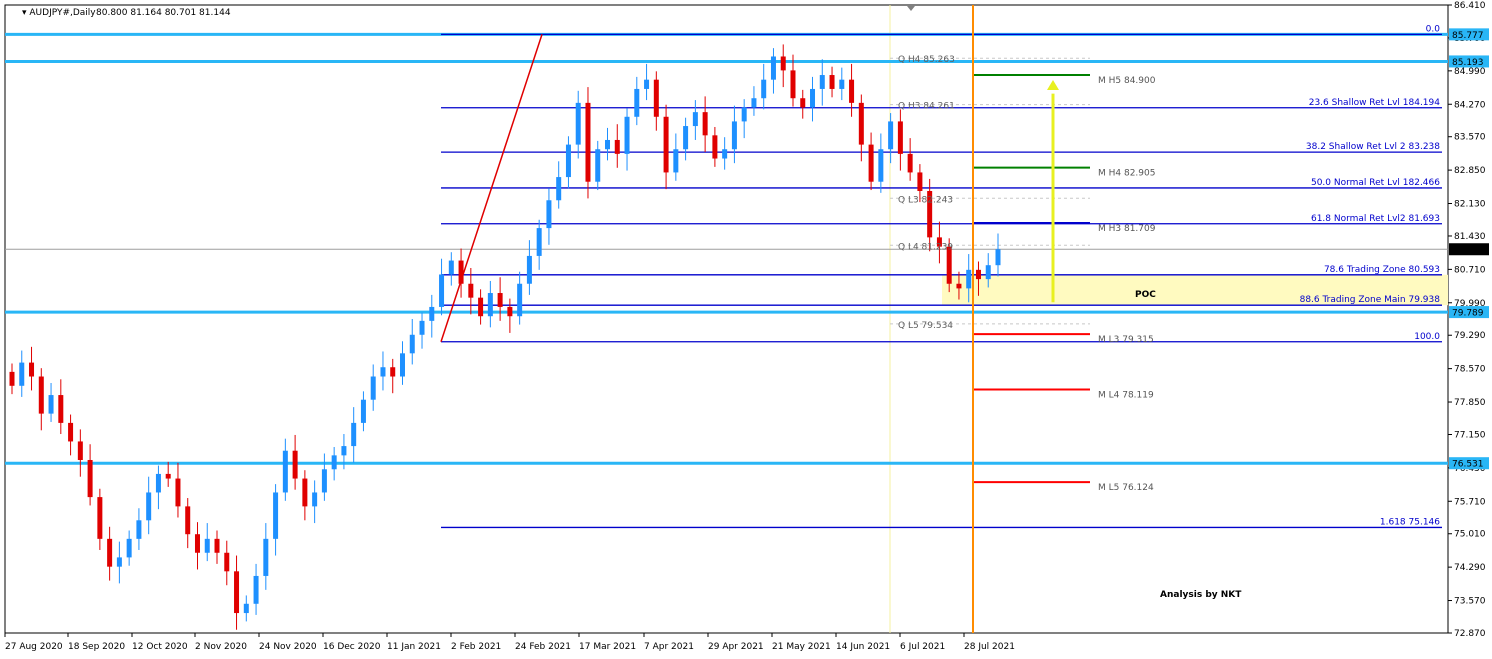 This screenshot has height=659, width=1492. What do you see at coordinates (925, 247) in the screenshot?
I see `q-level-label: Q L4 81.239` at bounding box center [925, 247].